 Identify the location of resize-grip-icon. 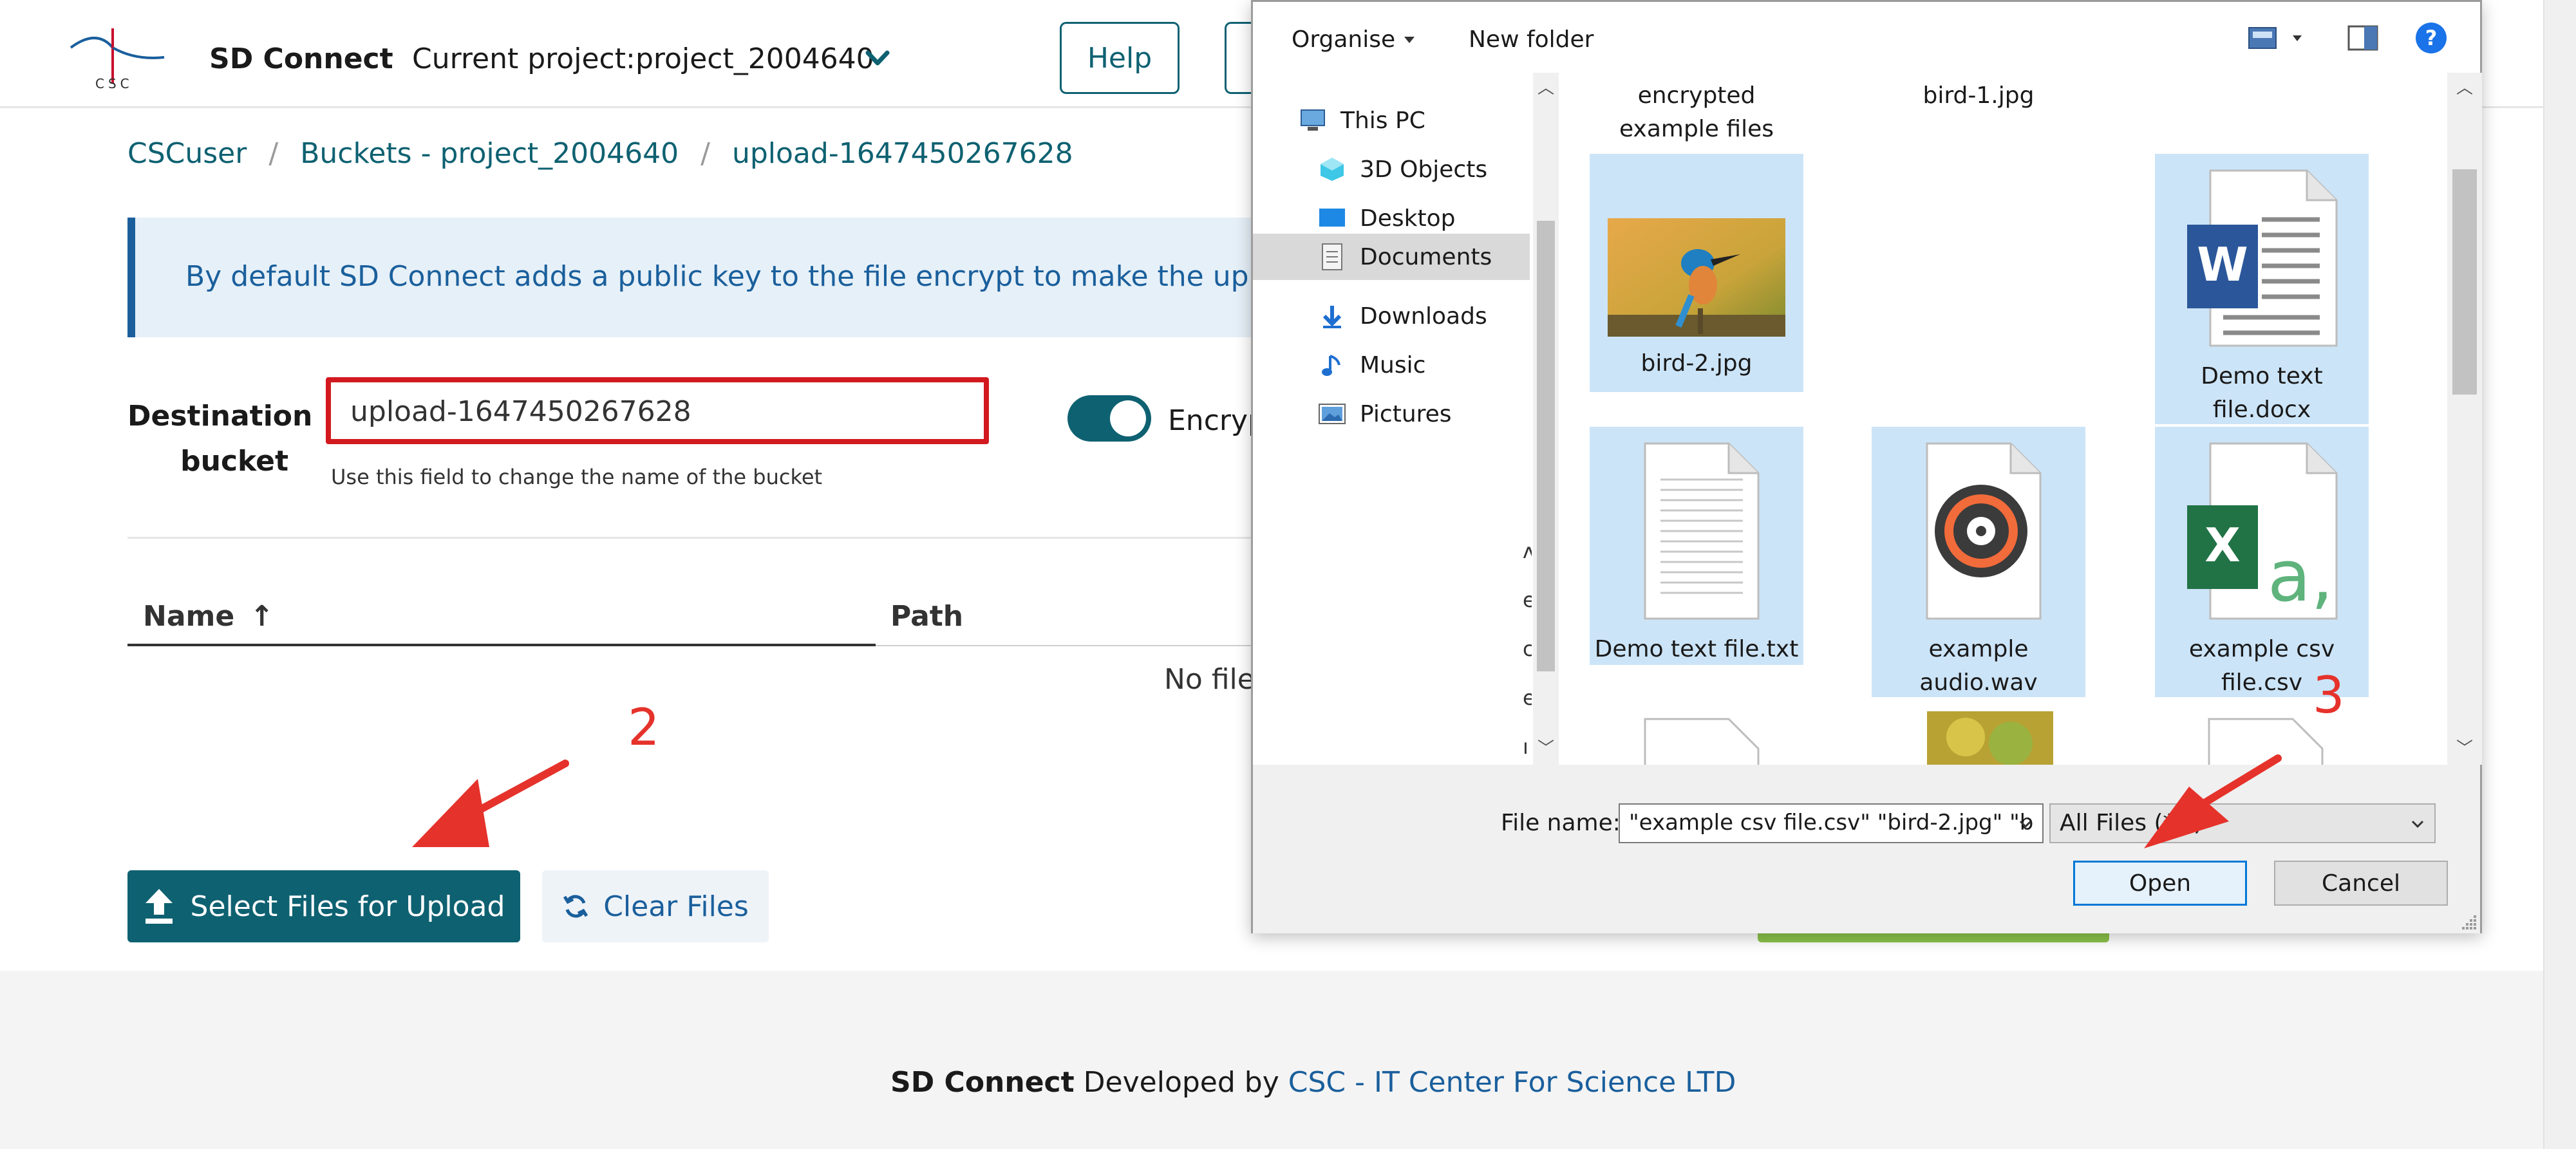
(2467, 921).